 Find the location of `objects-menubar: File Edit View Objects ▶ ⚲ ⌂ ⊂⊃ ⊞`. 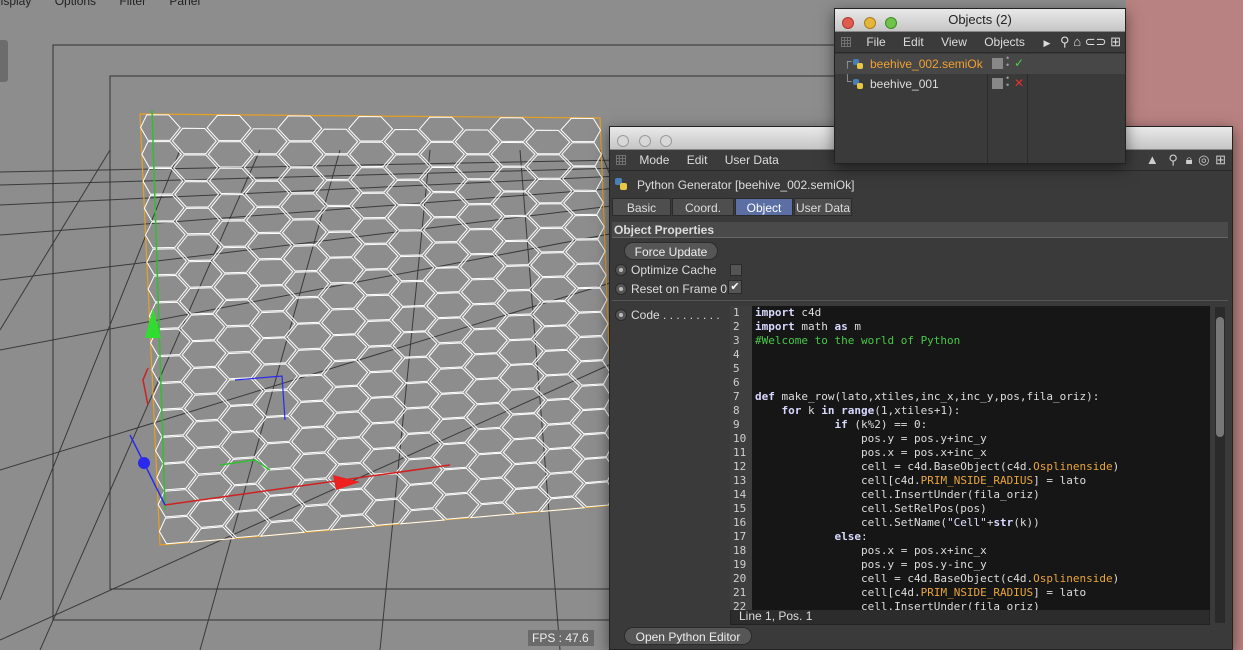

objects-menubar: File Edit View Objects ▶ ⚲ ⌂ ⊂⊃ ⊞ is located at coordinates (980, 42).